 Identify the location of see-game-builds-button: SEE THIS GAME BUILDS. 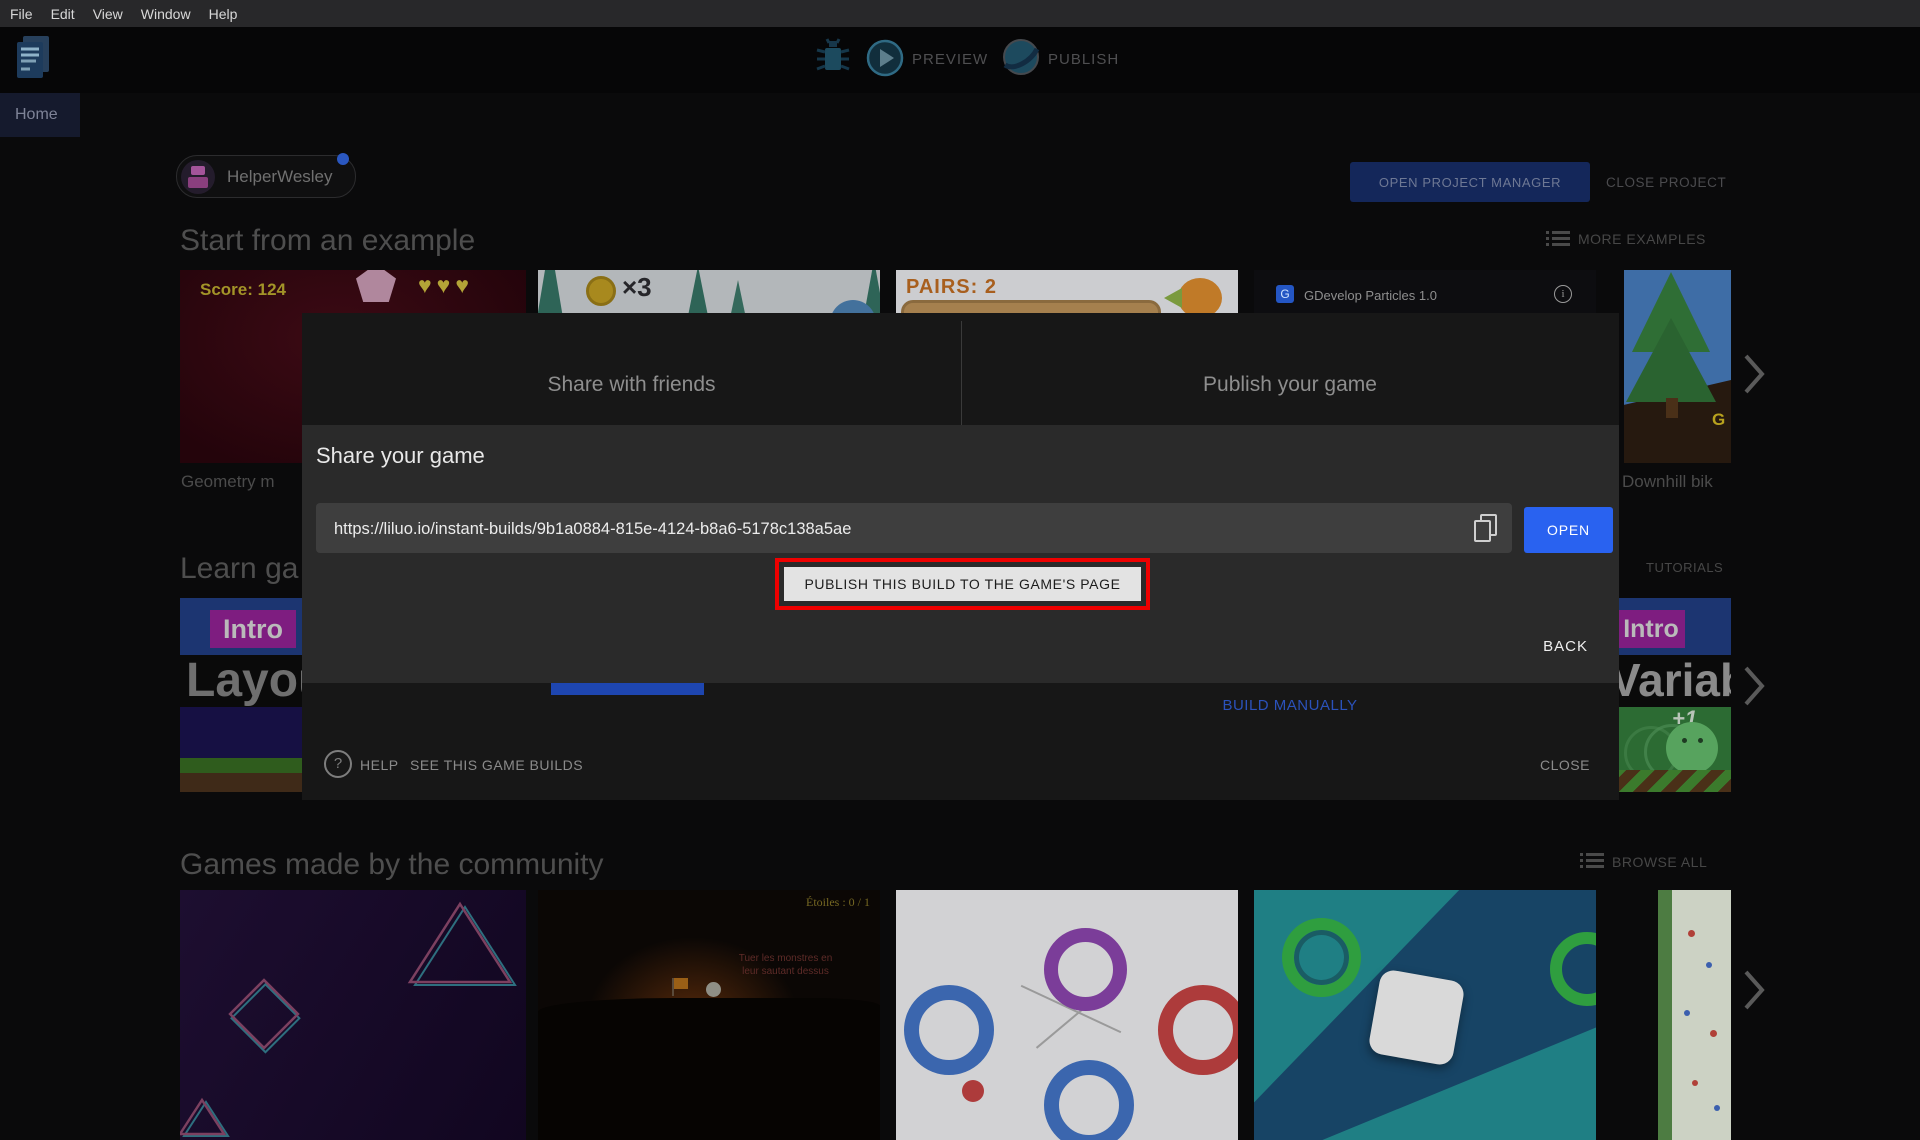
(496, 765).